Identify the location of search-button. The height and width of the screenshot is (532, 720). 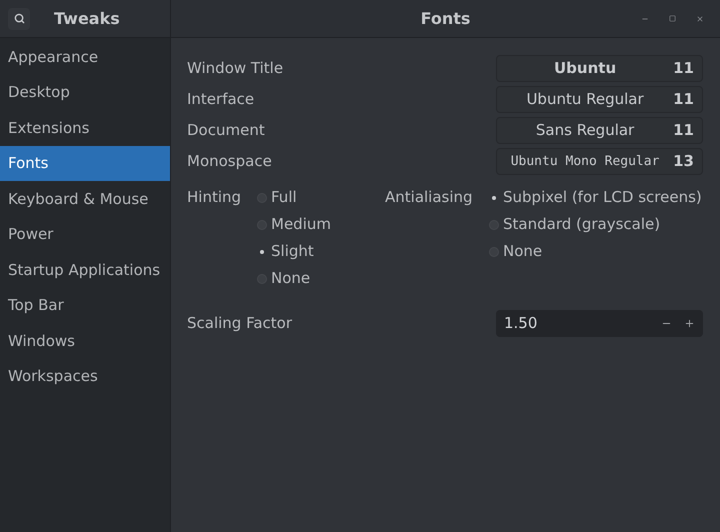
(19, 19).